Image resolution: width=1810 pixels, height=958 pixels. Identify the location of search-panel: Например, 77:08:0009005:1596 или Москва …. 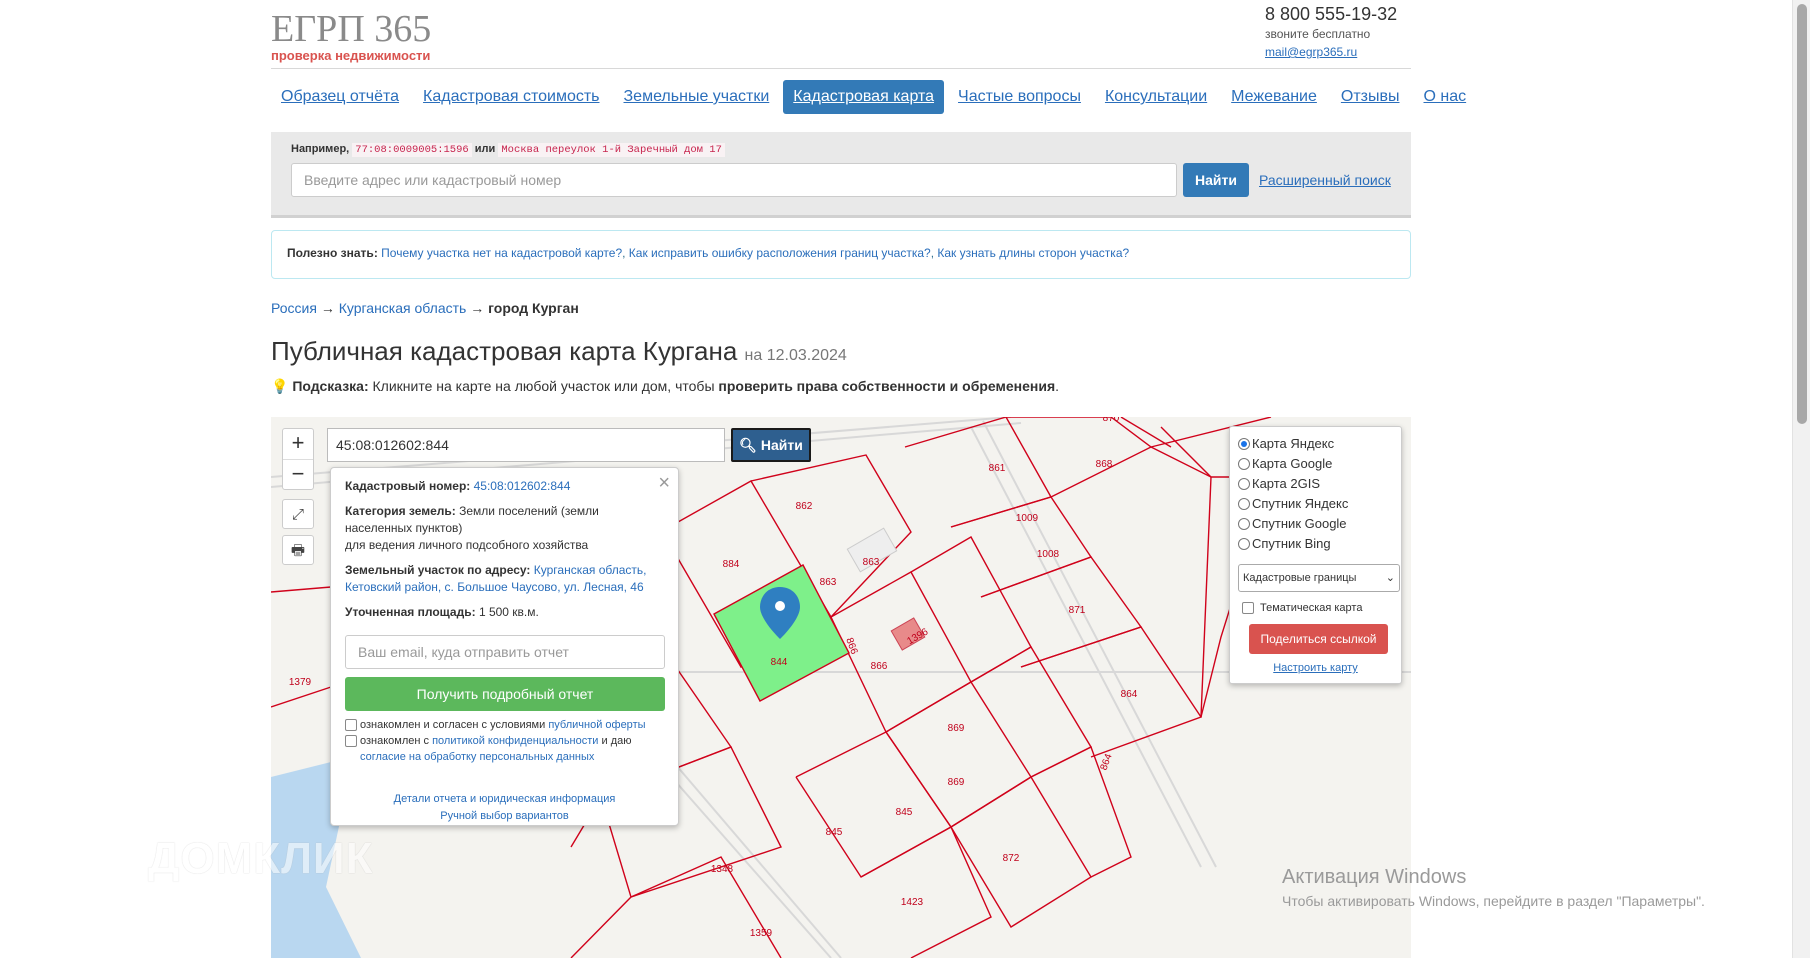
(841, 175).